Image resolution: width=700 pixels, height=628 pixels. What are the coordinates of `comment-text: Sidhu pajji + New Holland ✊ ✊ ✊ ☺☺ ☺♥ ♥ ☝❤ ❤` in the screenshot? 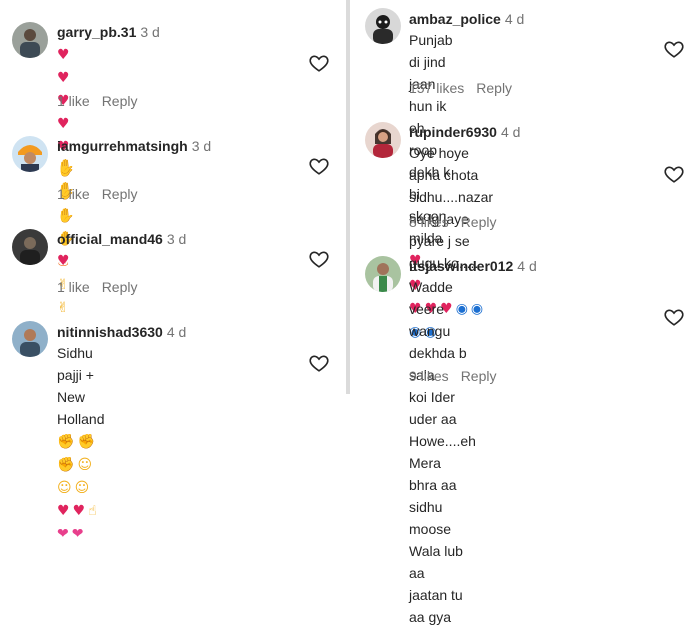 It's located at (80, 443).